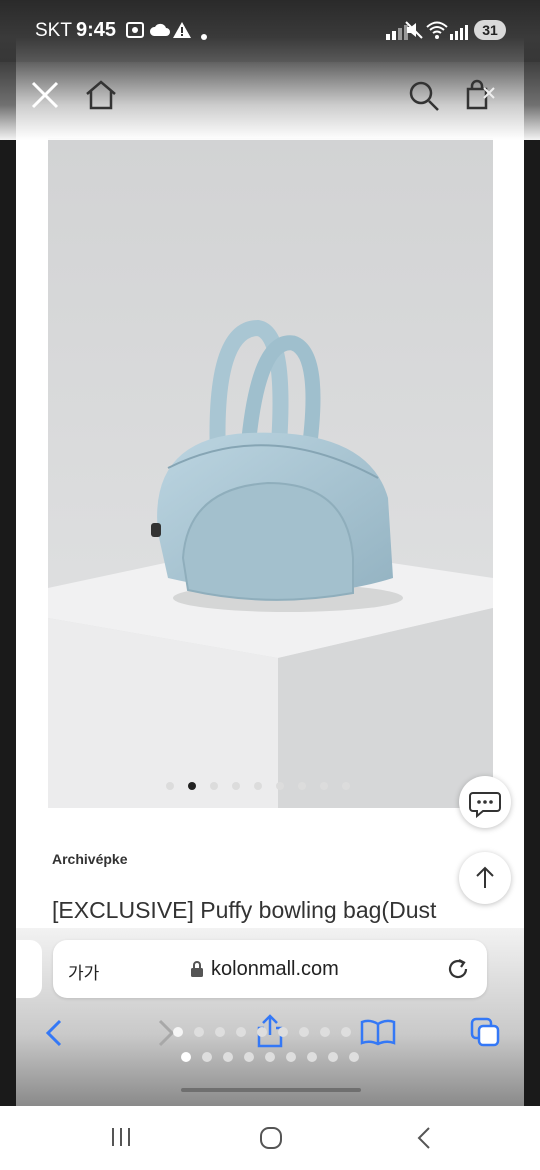 This screenshot has height=1170, width=540. What do you see at coordinates (160, 32) in the screenshot?
I see `cloud-icon` at bounding box center [160, 32].